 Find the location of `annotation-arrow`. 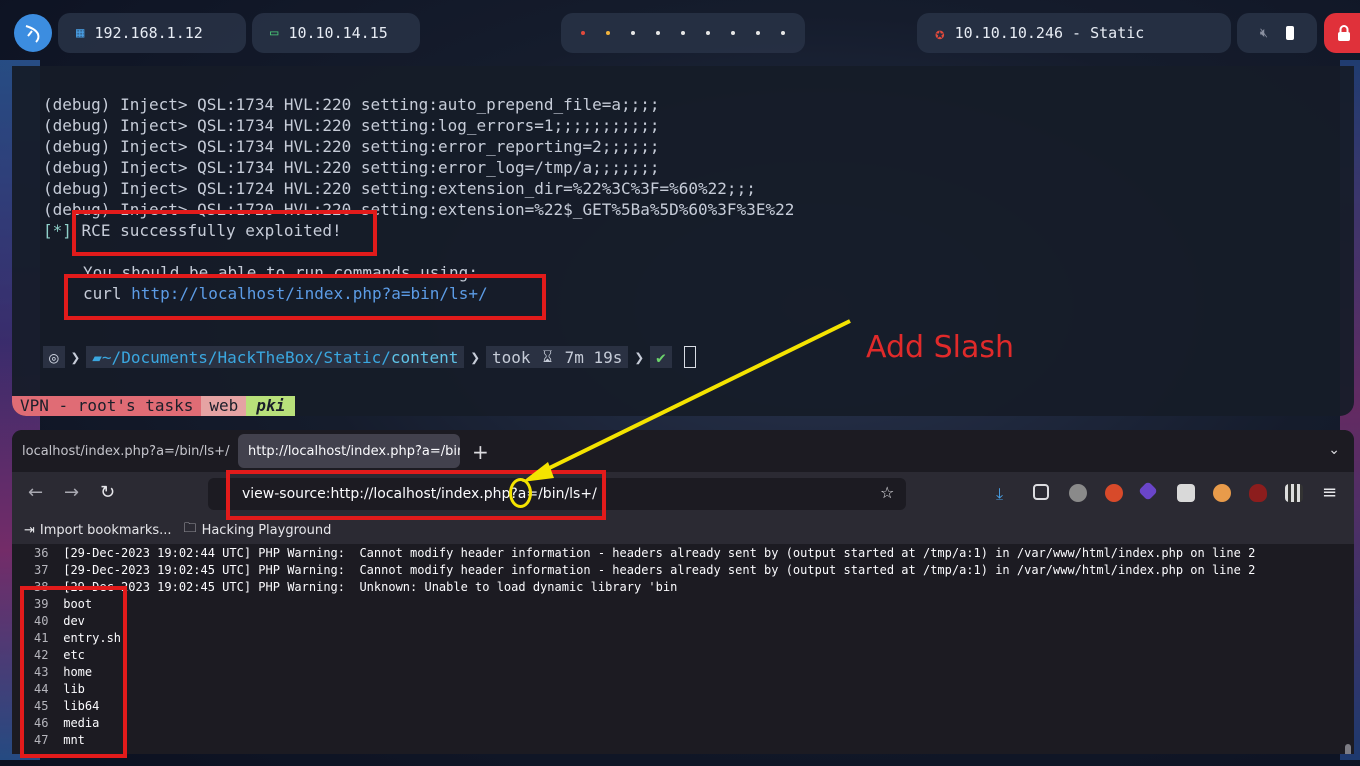

annotation-arrow is located at coordinates (686, 400).